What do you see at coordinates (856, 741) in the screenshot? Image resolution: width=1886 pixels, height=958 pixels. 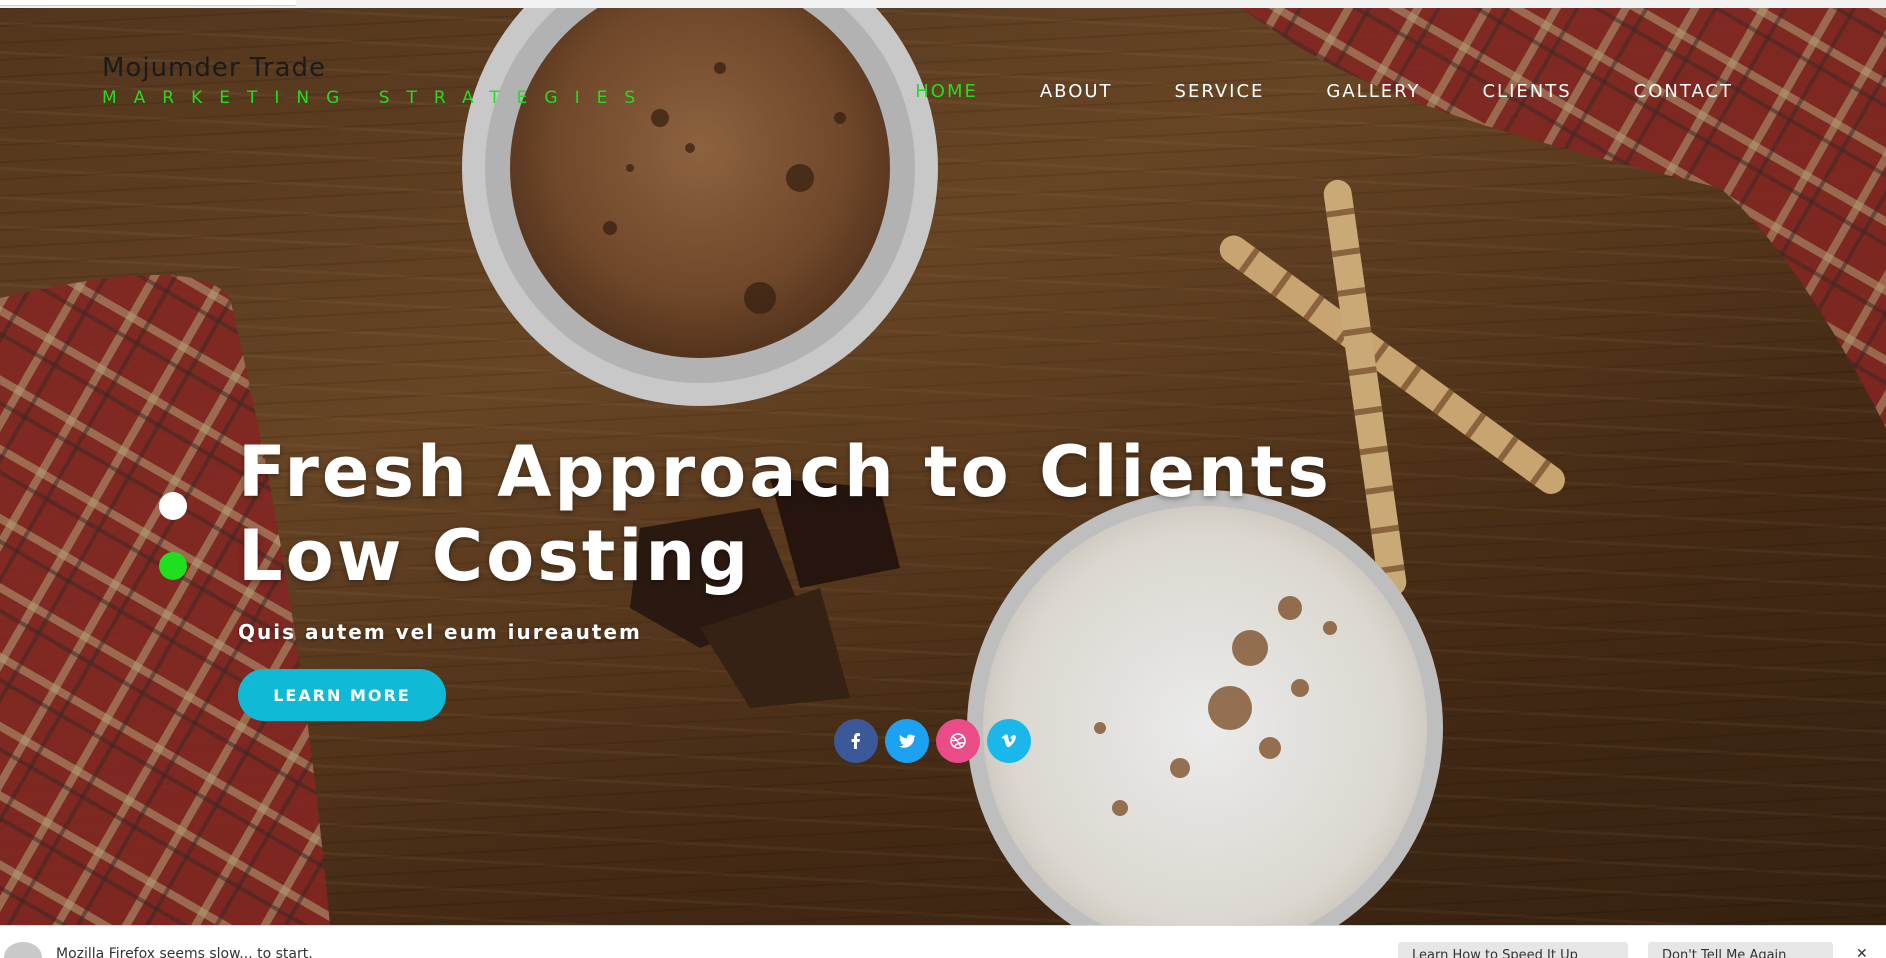 I see `facebook-icon` at bounding box center [856, 741].